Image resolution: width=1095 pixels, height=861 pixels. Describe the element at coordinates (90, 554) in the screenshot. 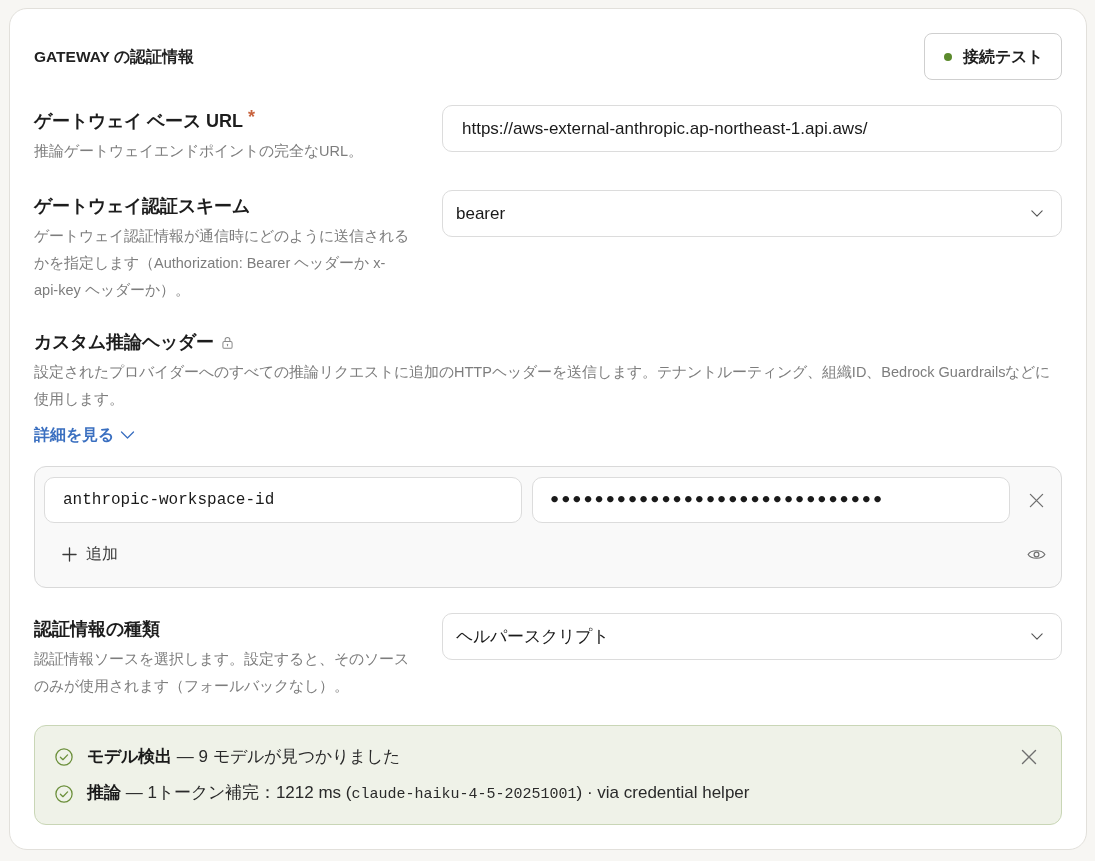

I see `add-header-button: 追加` at that location.